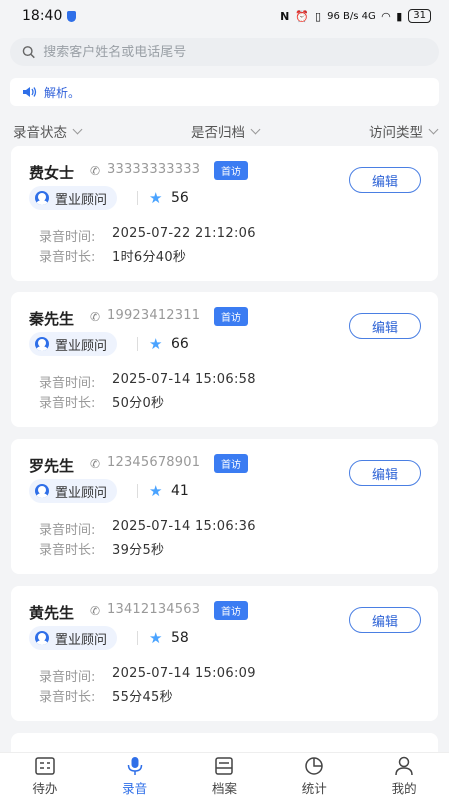 The image size is (449, 800). Describe the element at coordinates (235, 52) in the screenshot. I see `search-input` at that location.